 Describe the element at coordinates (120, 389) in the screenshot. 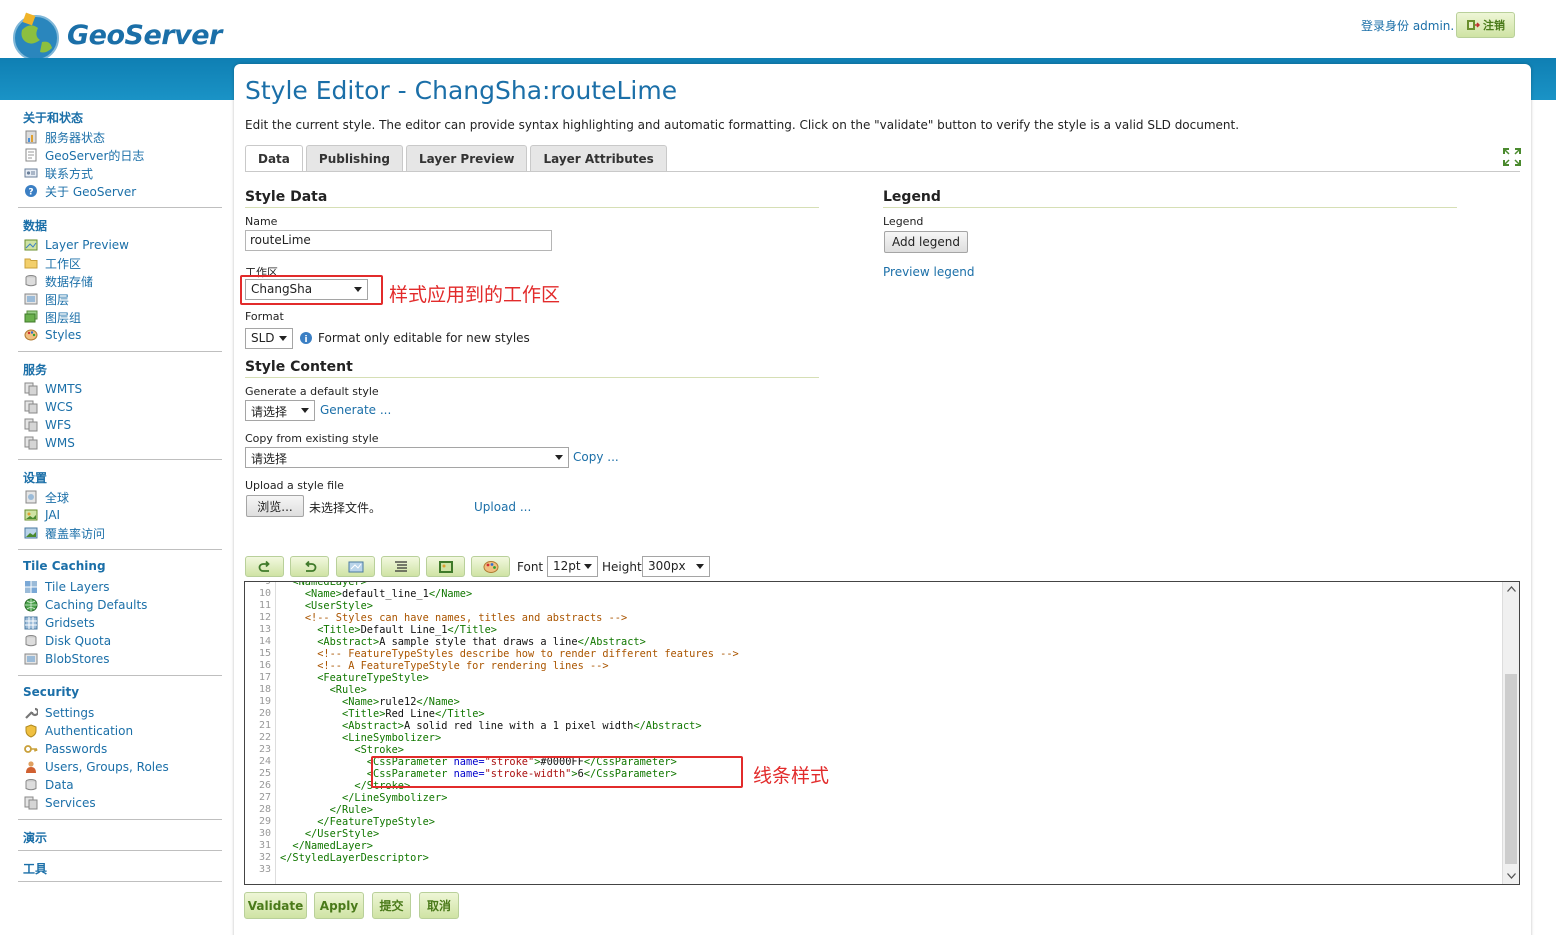

I see `sidebar-item-wmts: WMTS` at that location.